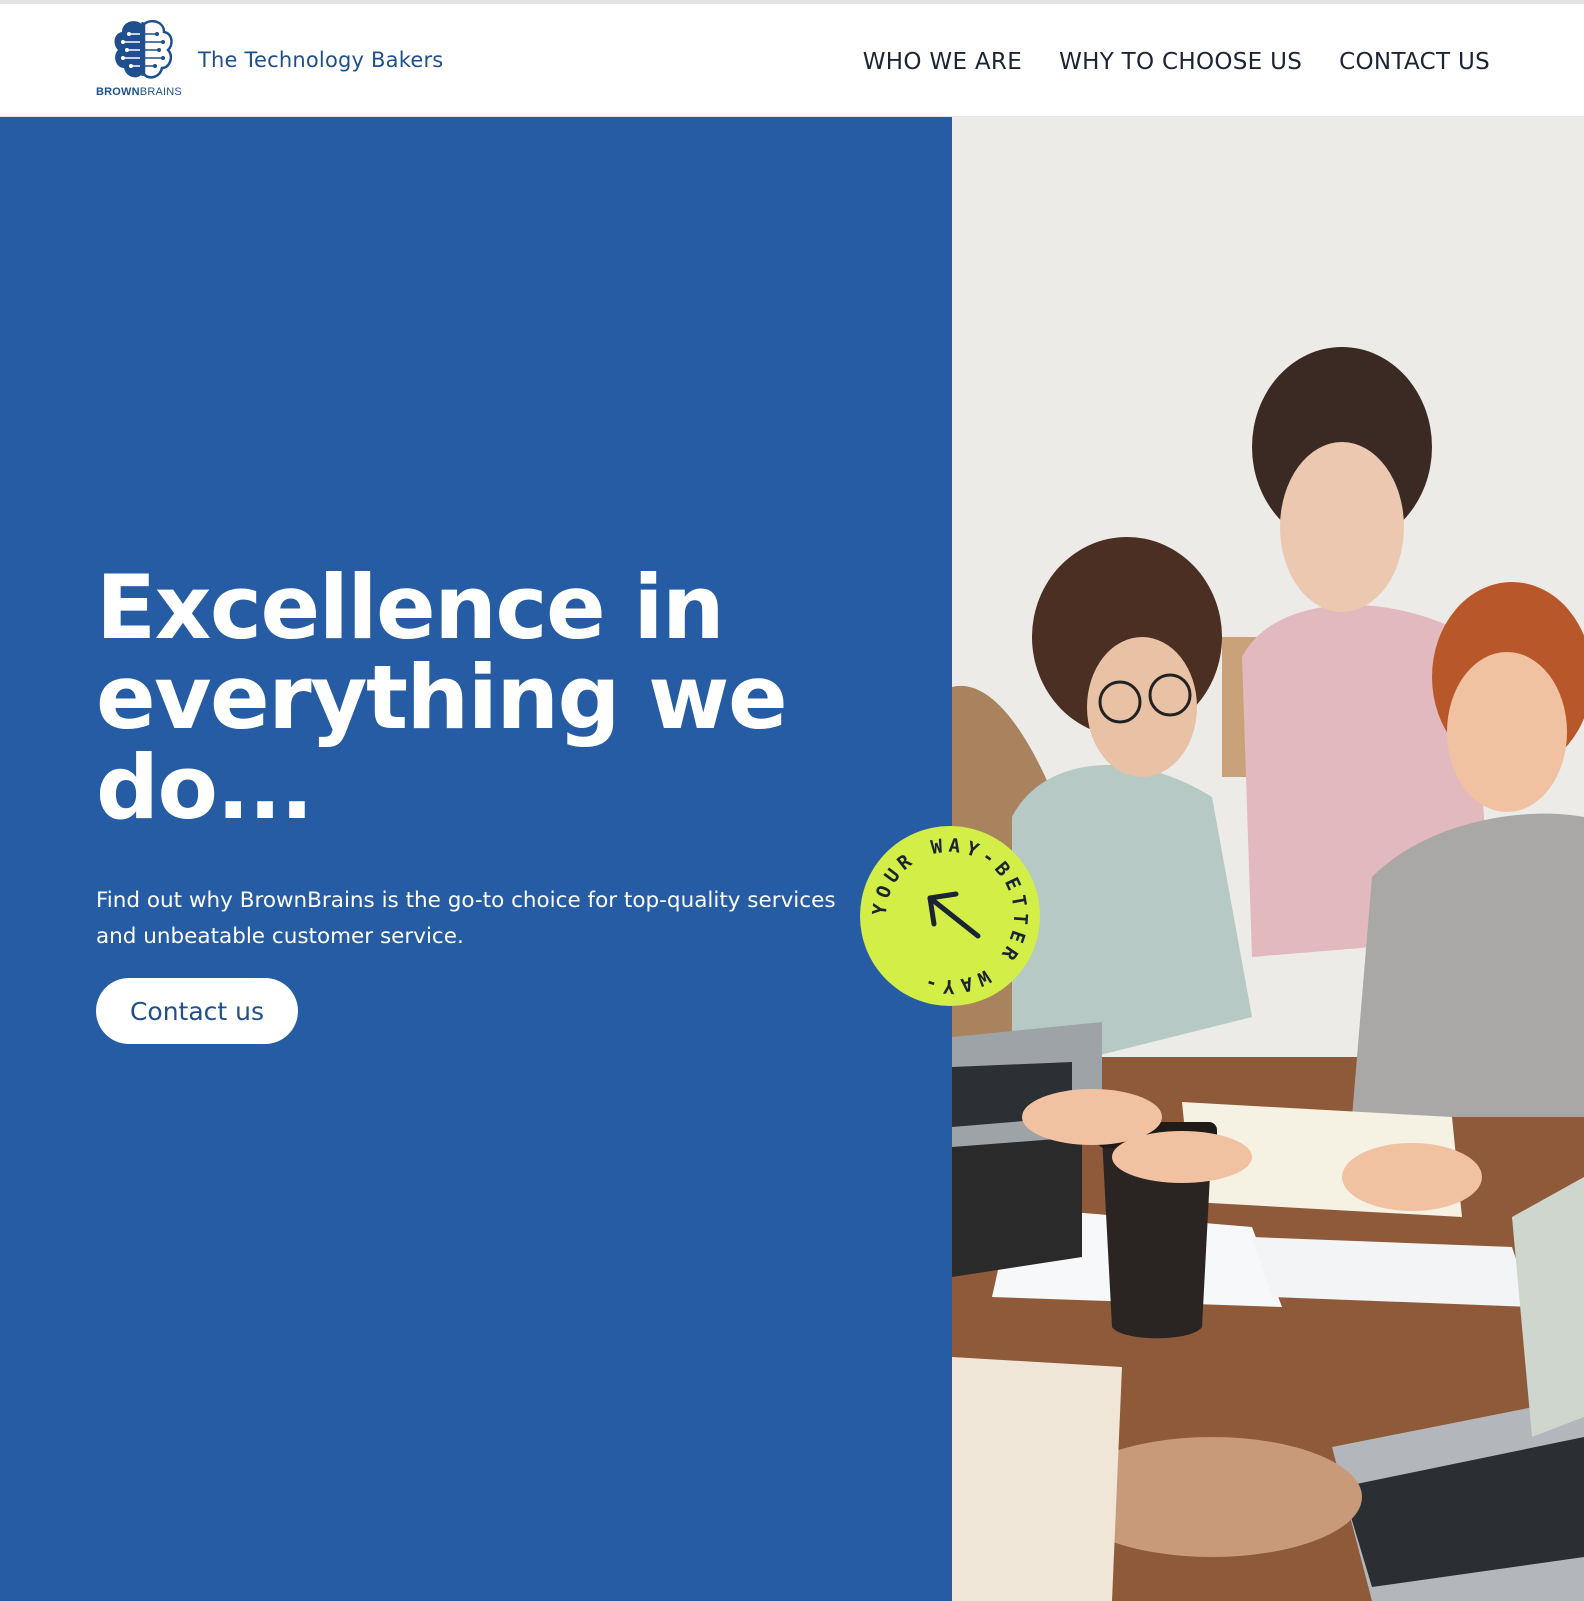  I want to click on brownbrains-logo: BROWNBRAINS, so click(142, 62).